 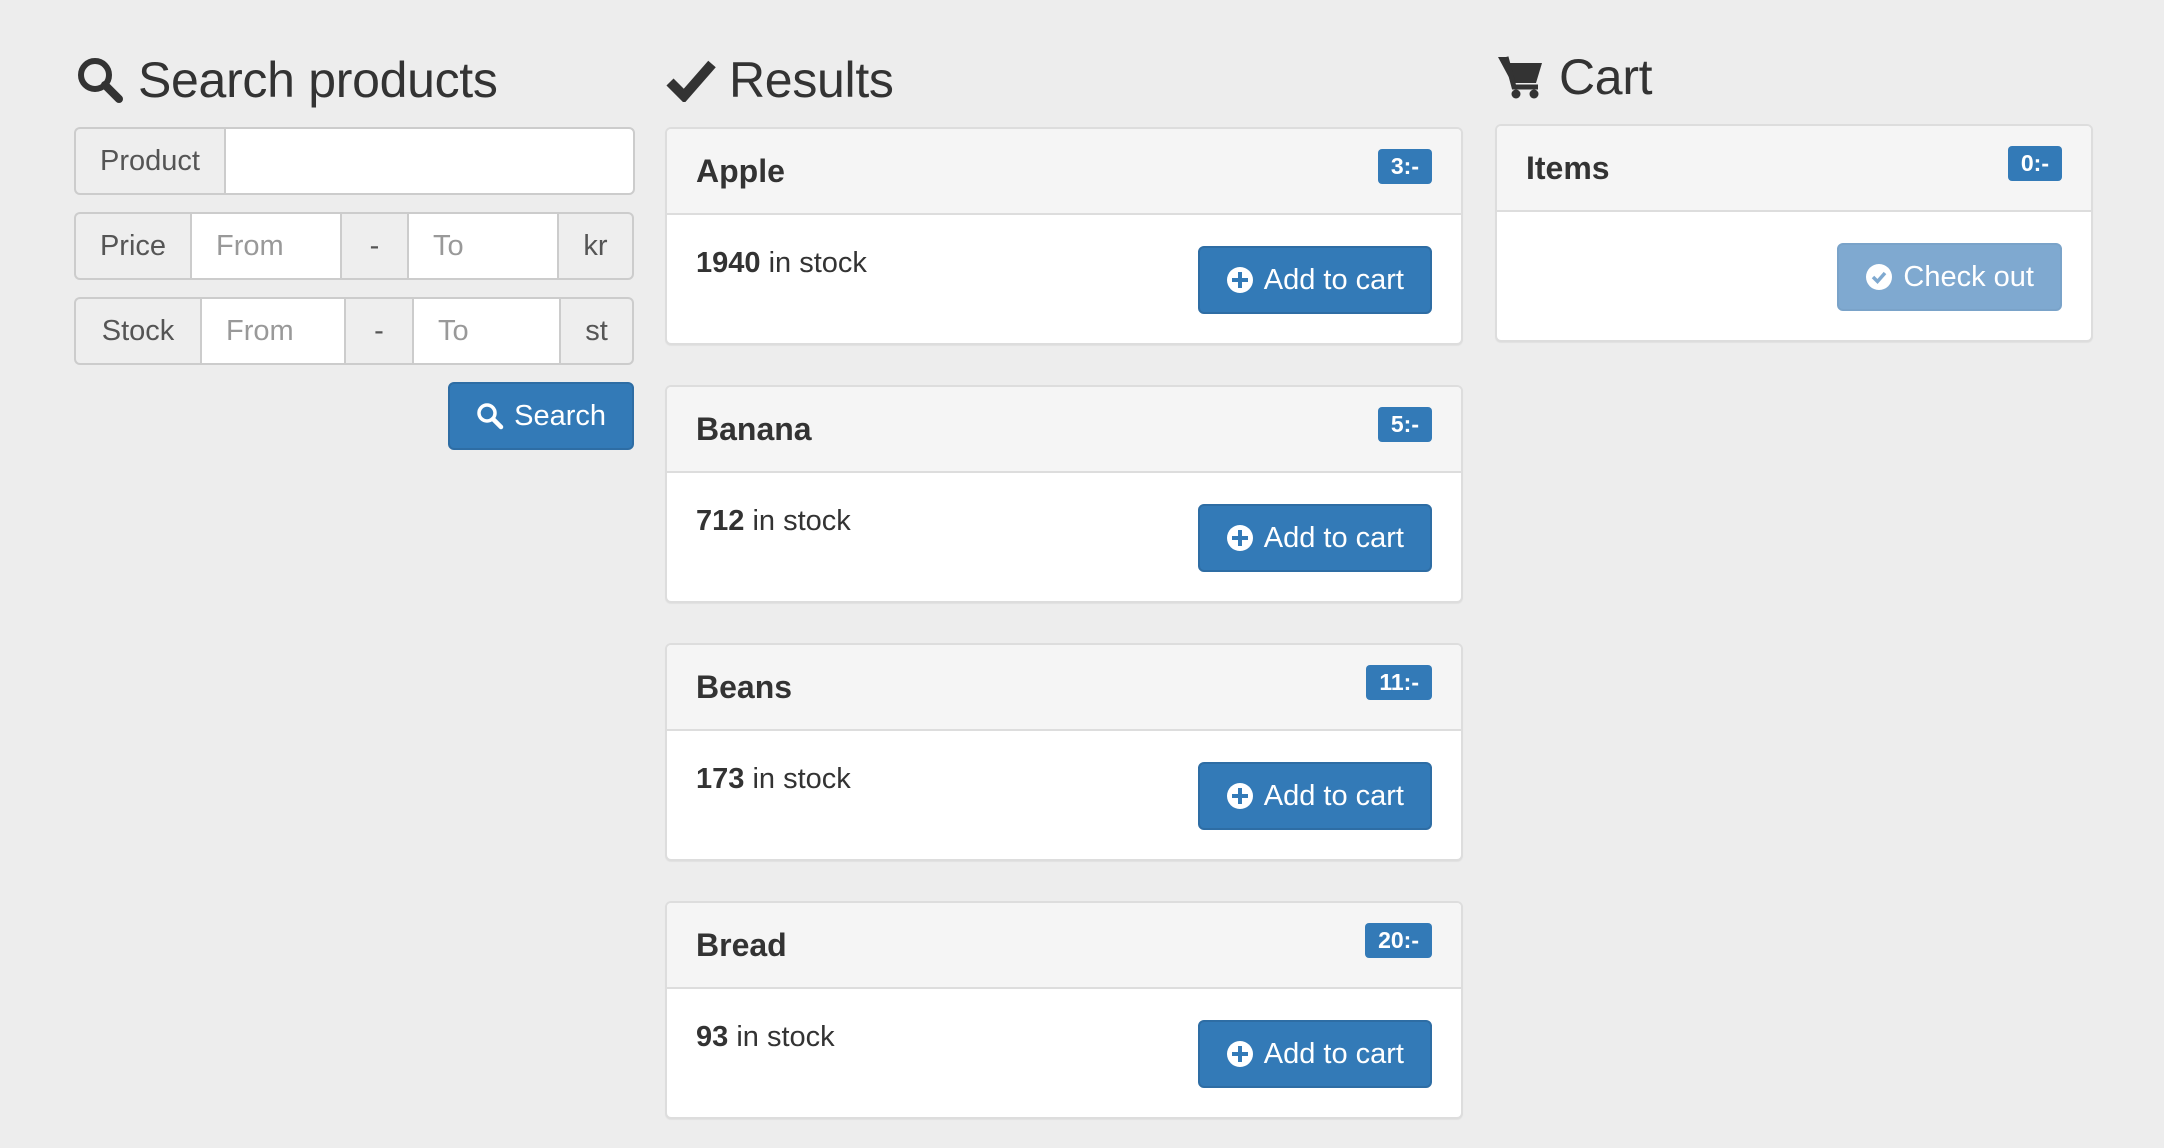 I want to click on search-button-row: Search, so click(x=354, y=416).